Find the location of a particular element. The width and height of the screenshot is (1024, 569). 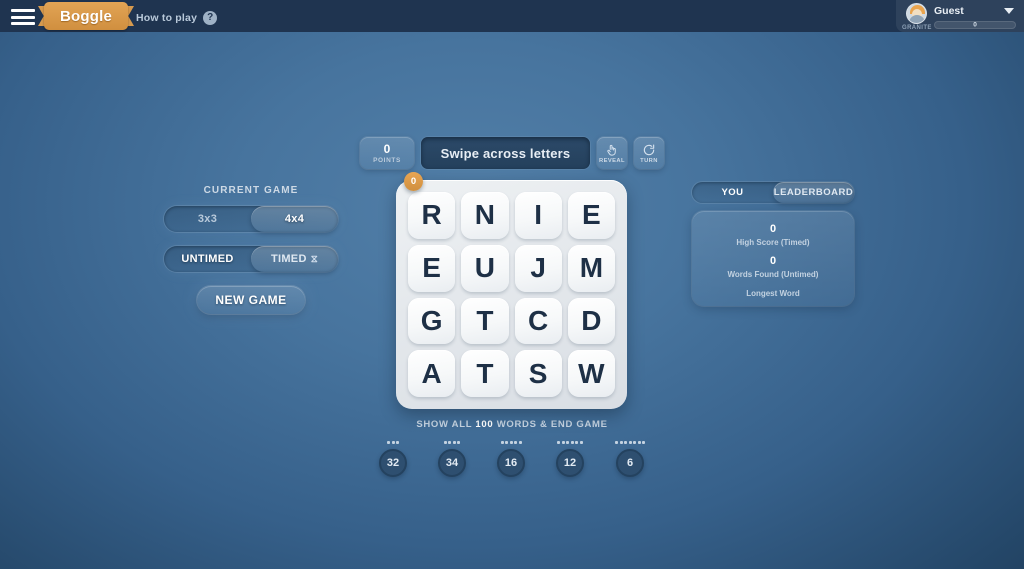

high-score-value: 0 is located at coordinates (773, 228).